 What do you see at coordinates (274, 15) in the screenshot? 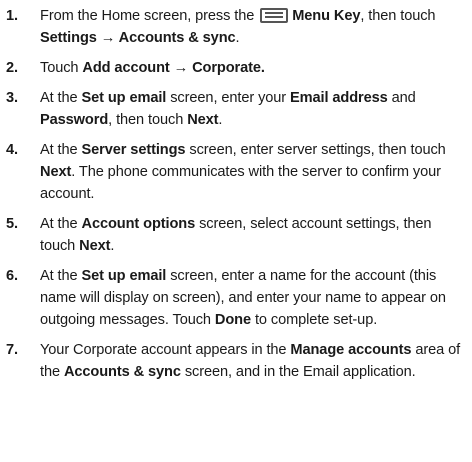
I see `menu-key-icon` at bounding box center [274, 15].